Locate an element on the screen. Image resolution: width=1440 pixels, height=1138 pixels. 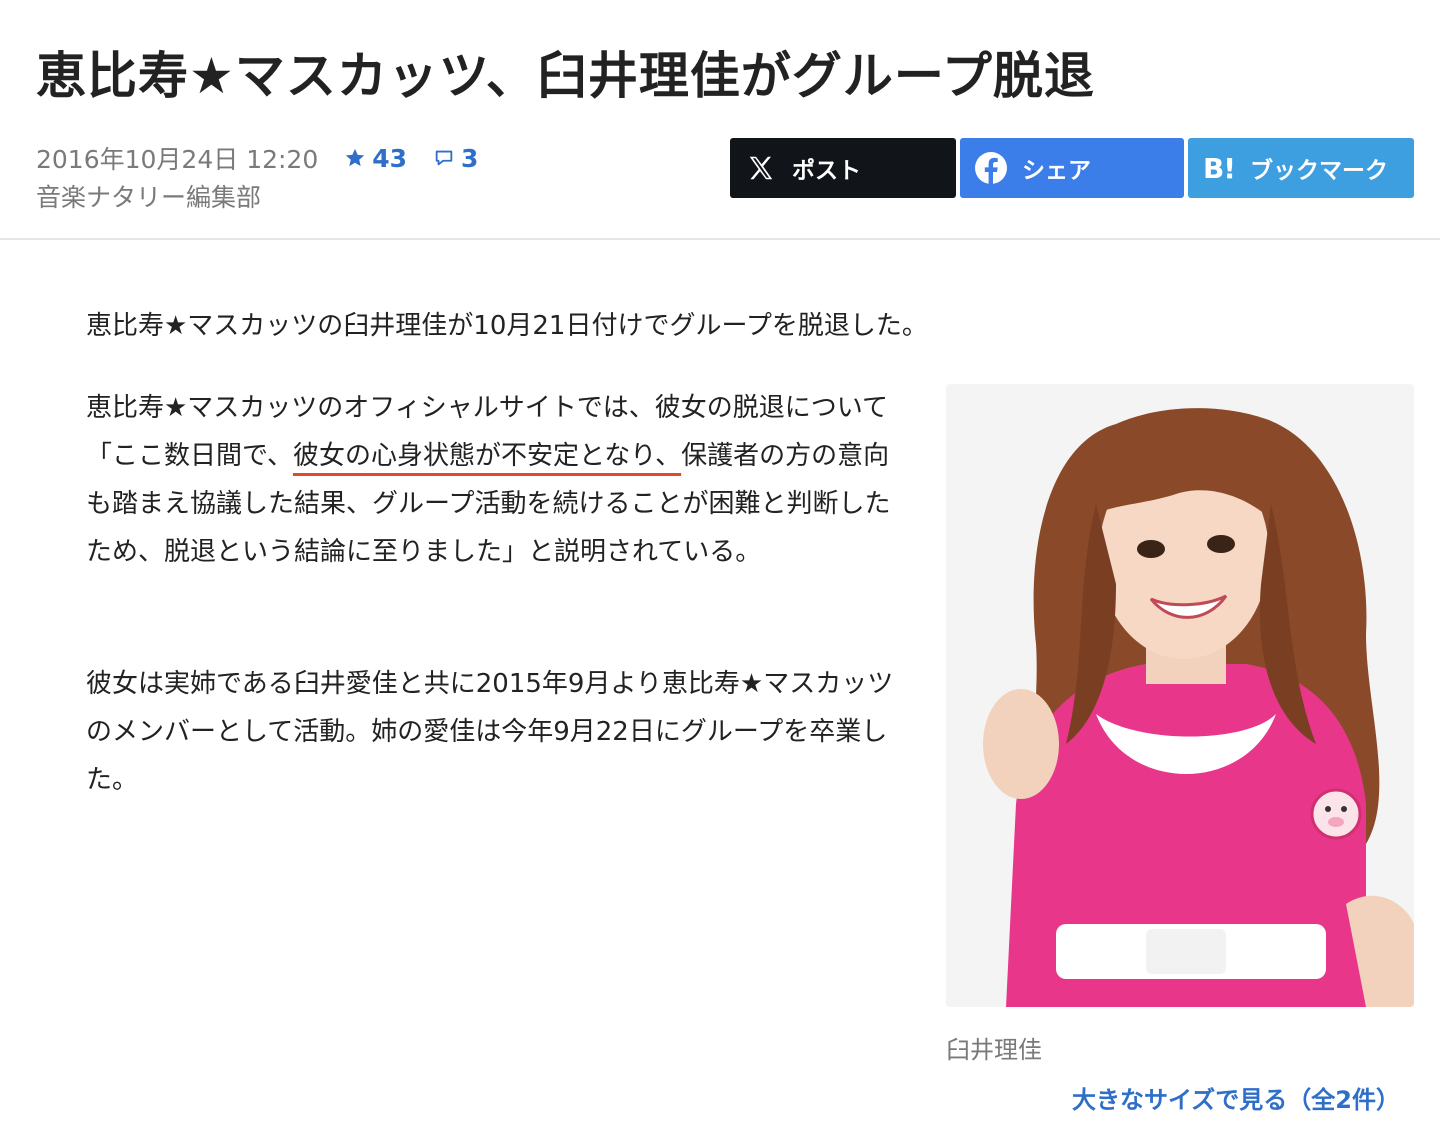
meta-row: 2016年10月24日 12:20 43 3 is located at coordinates (270, 158).